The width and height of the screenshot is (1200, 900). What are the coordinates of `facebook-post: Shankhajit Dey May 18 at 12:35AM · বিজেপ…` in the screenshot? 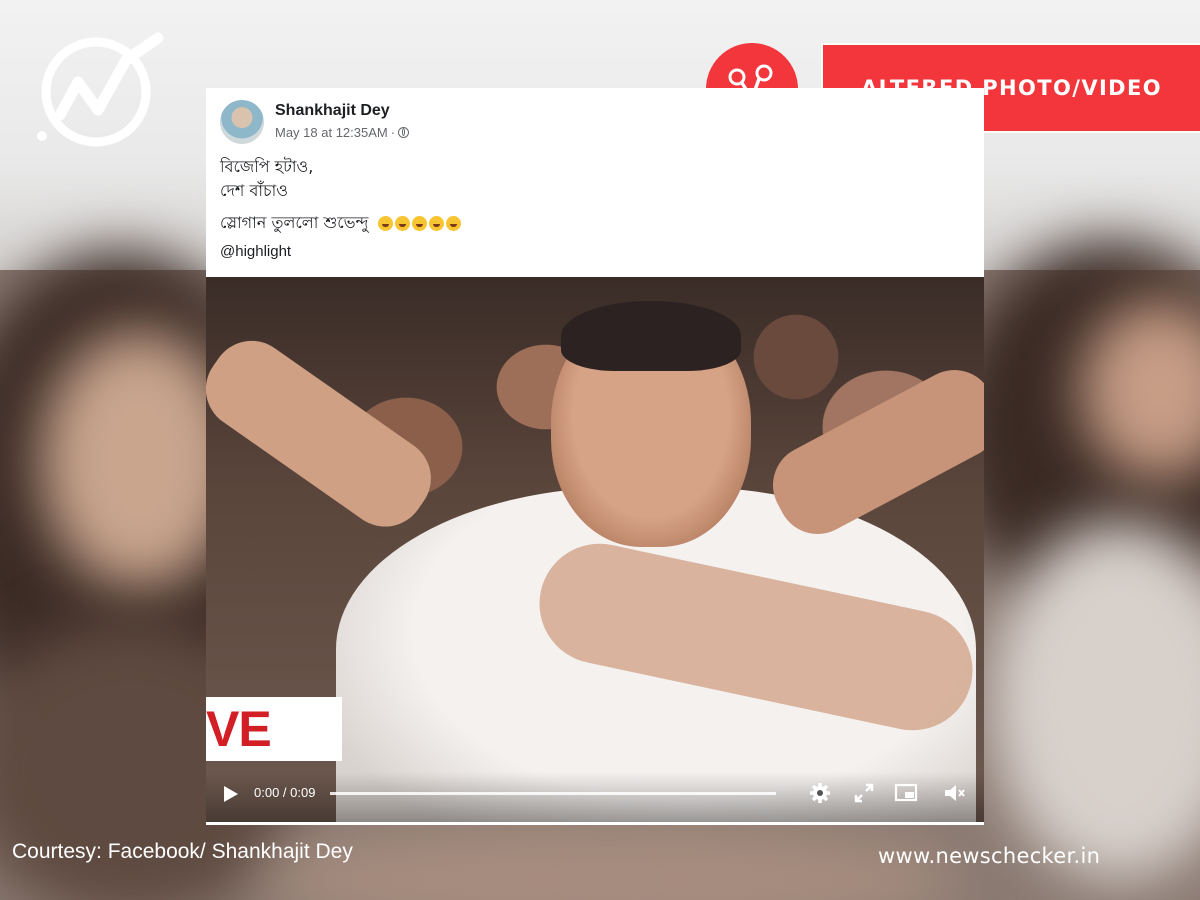 It's located at (595, 182).